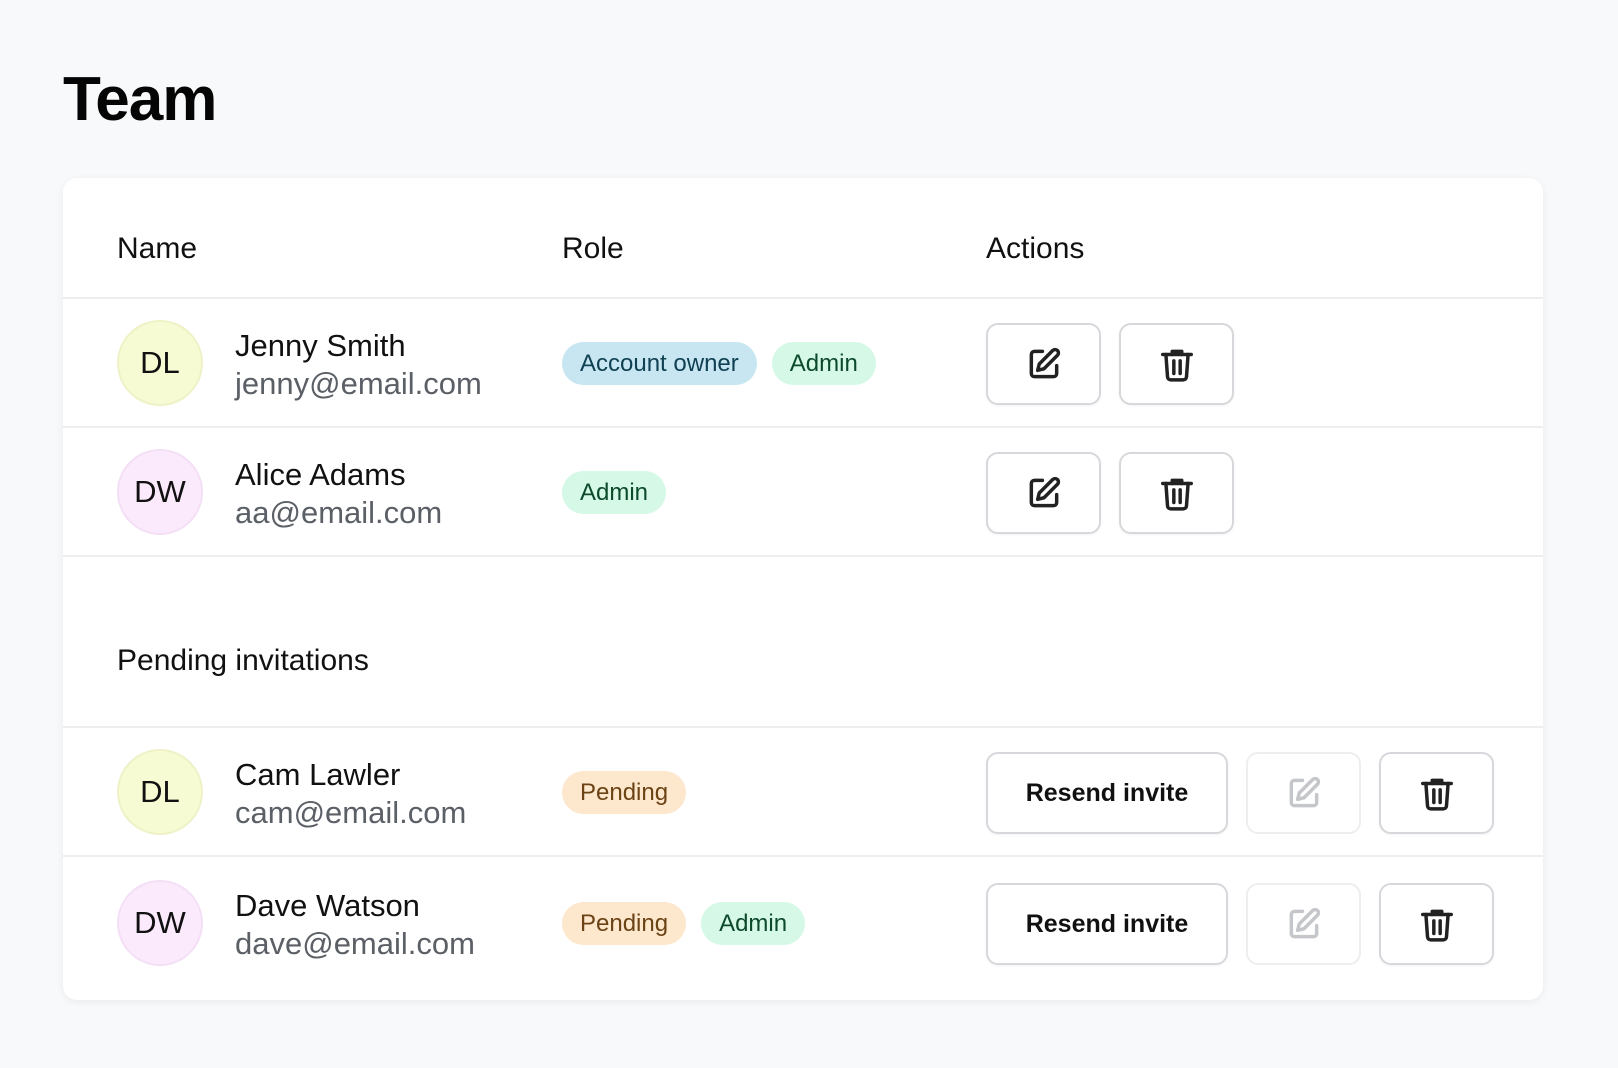 This screenshot has width=1618, height=1068. What do you see at coordinates (659, 363) in the screenshot?
I see `role-badge-account-owner: Account owner` at bounding box center [659, 363].